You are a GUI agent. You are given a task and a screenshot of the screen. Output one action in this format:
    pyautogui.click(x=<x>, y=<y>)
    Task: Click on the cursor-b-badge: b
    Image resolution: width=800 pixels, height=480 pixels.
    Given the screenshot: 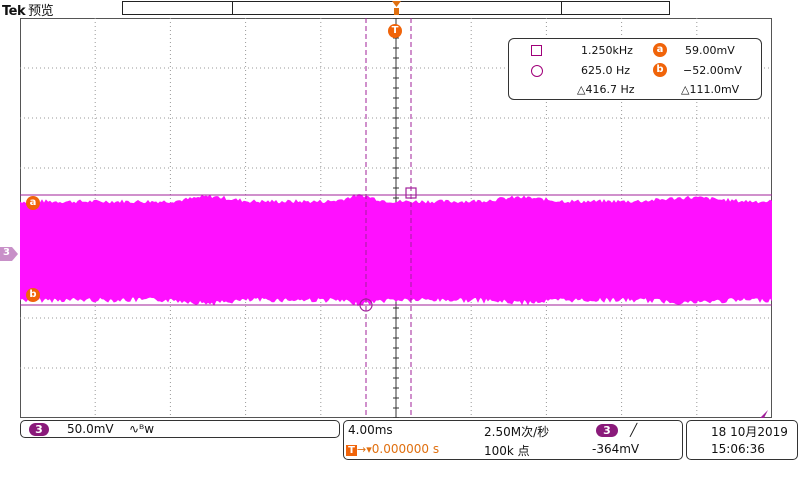 What is the action you would take?
    pyautogui.click(x=660, y=70)
    